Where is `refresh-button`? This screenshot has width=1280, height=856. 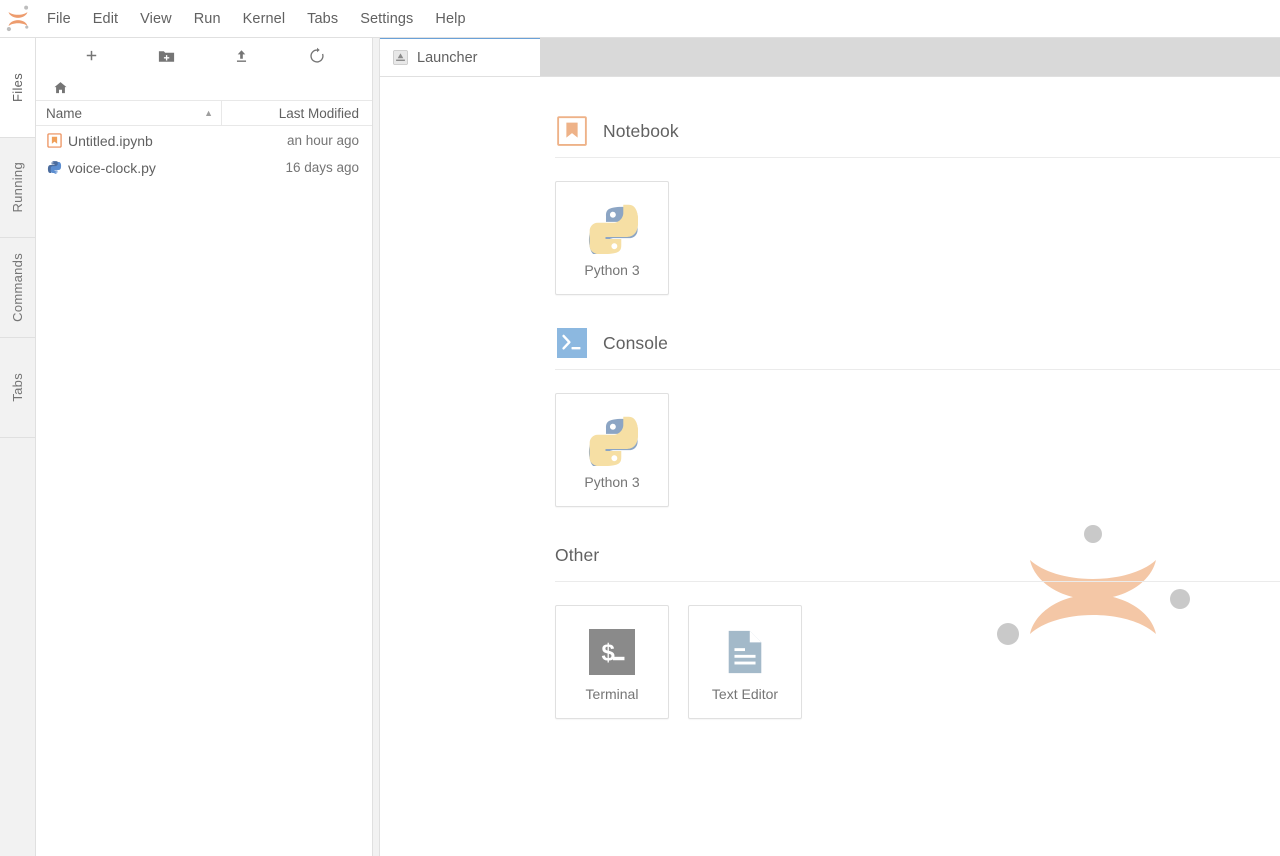 refresh-button is located at coordinates (317, 56).